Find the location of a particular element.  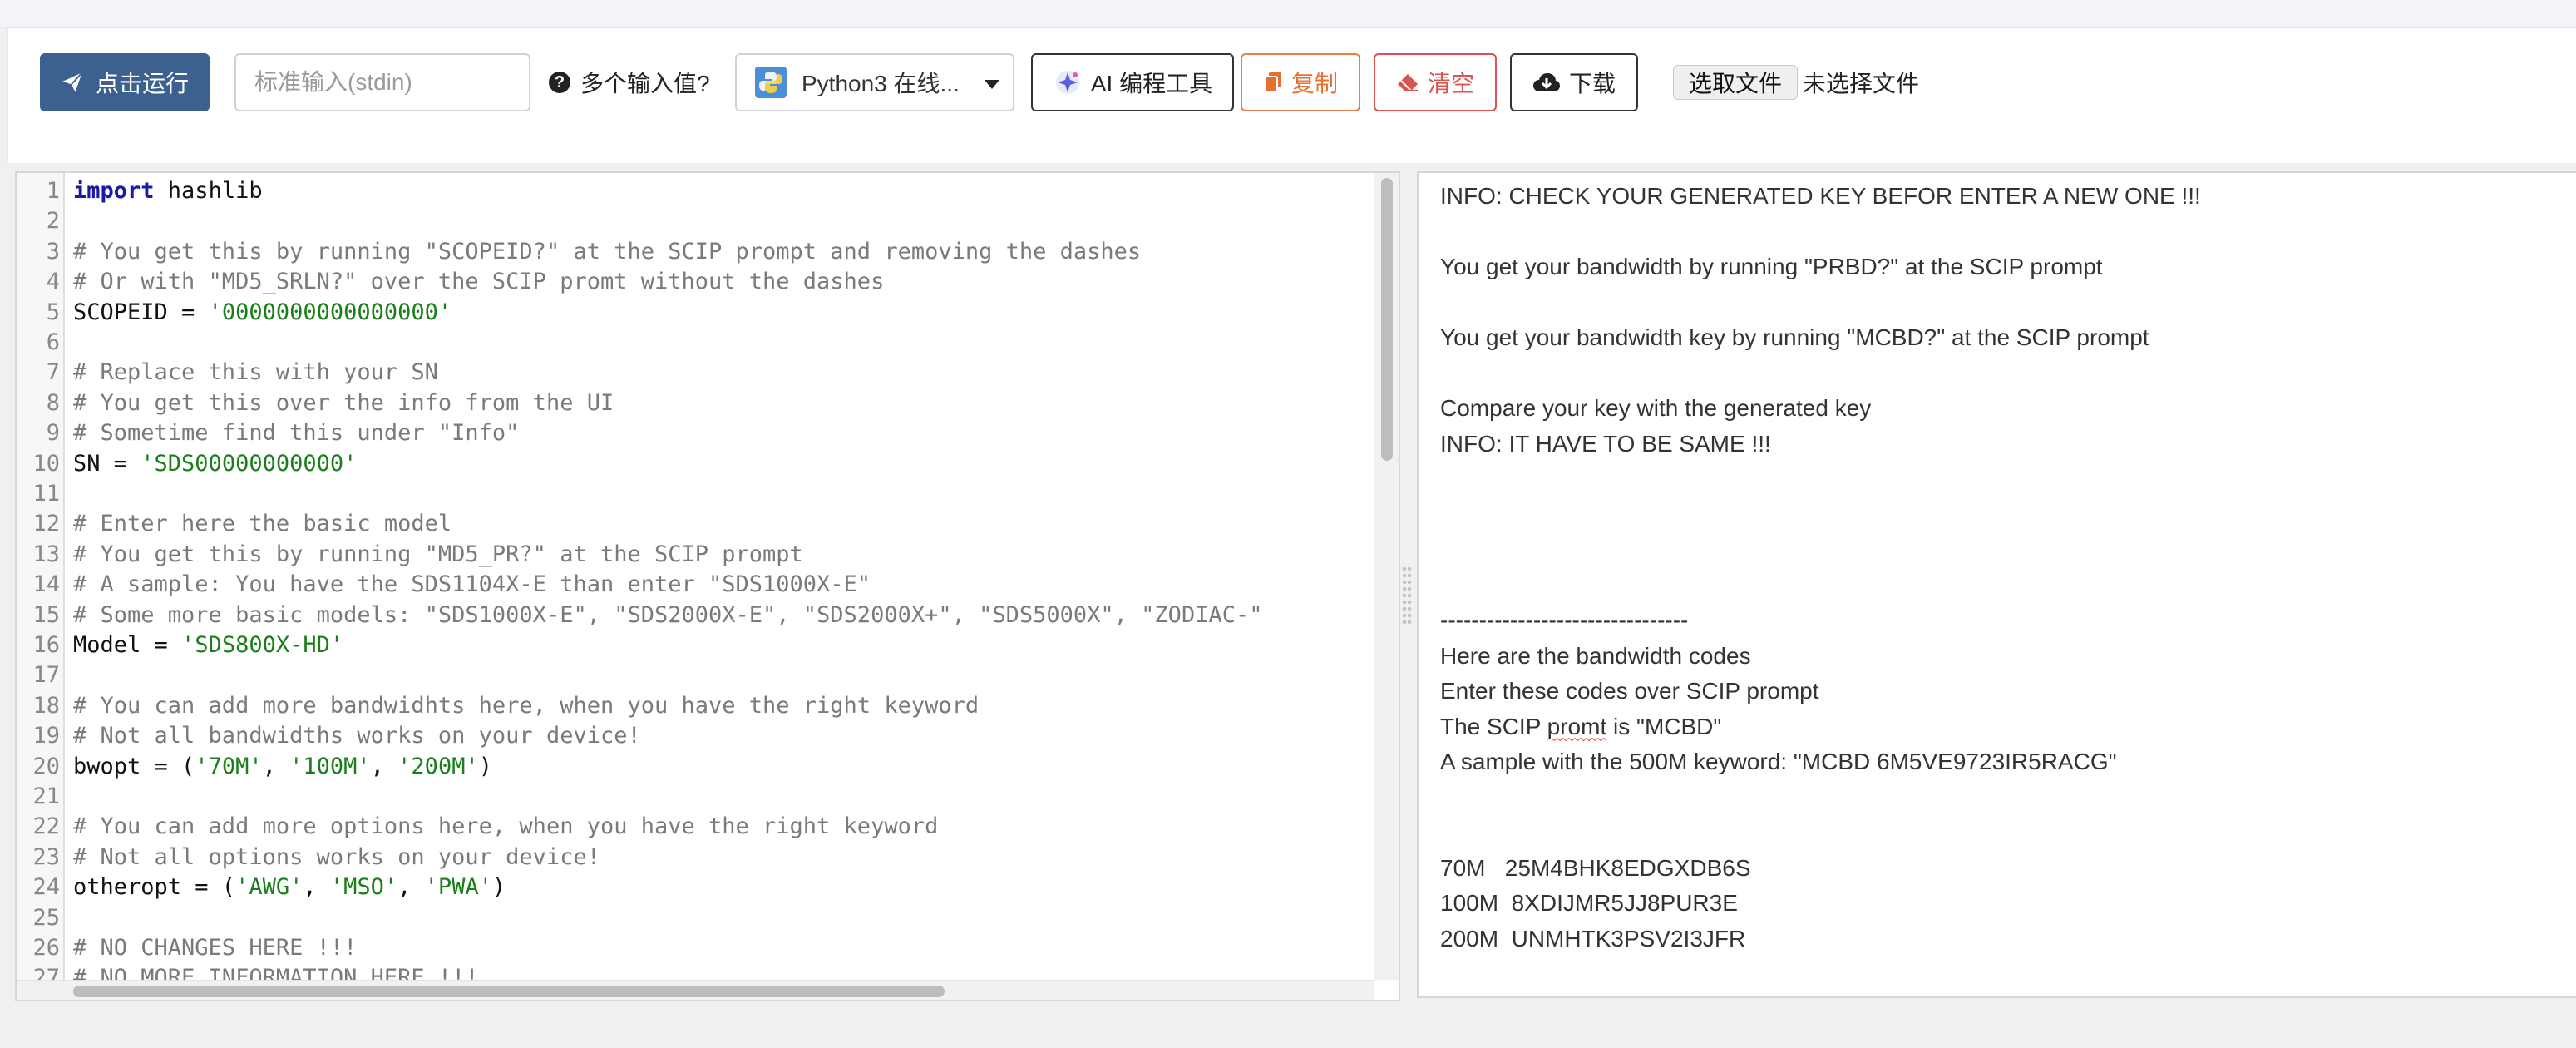

copy-button: 复制 is located at coordinates (1300, 82).